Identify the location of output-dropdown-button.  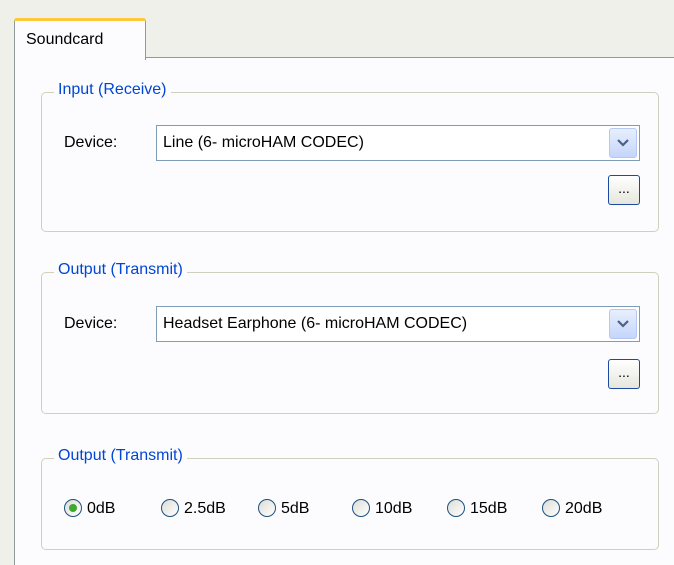
(623, 324).